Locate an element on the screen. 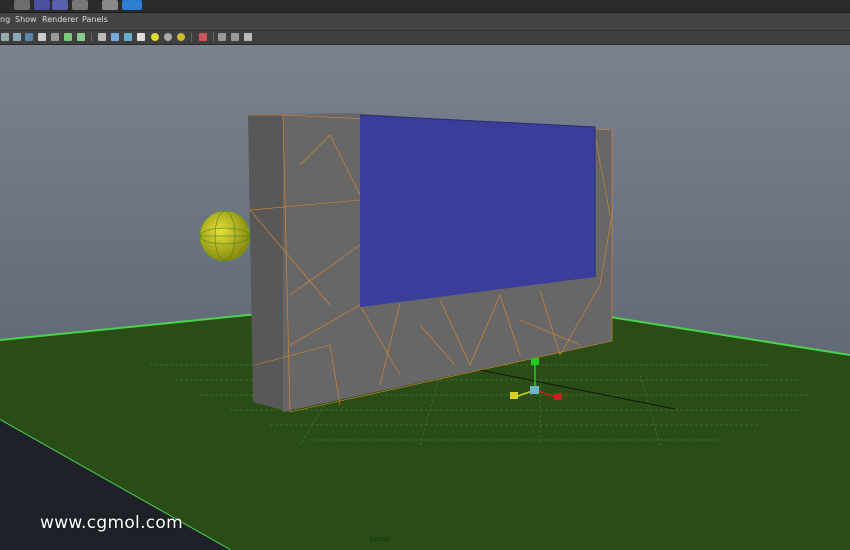 The height and width of the screenshot is (550, 850). lighting-icon is located at coordinates (42, 37).